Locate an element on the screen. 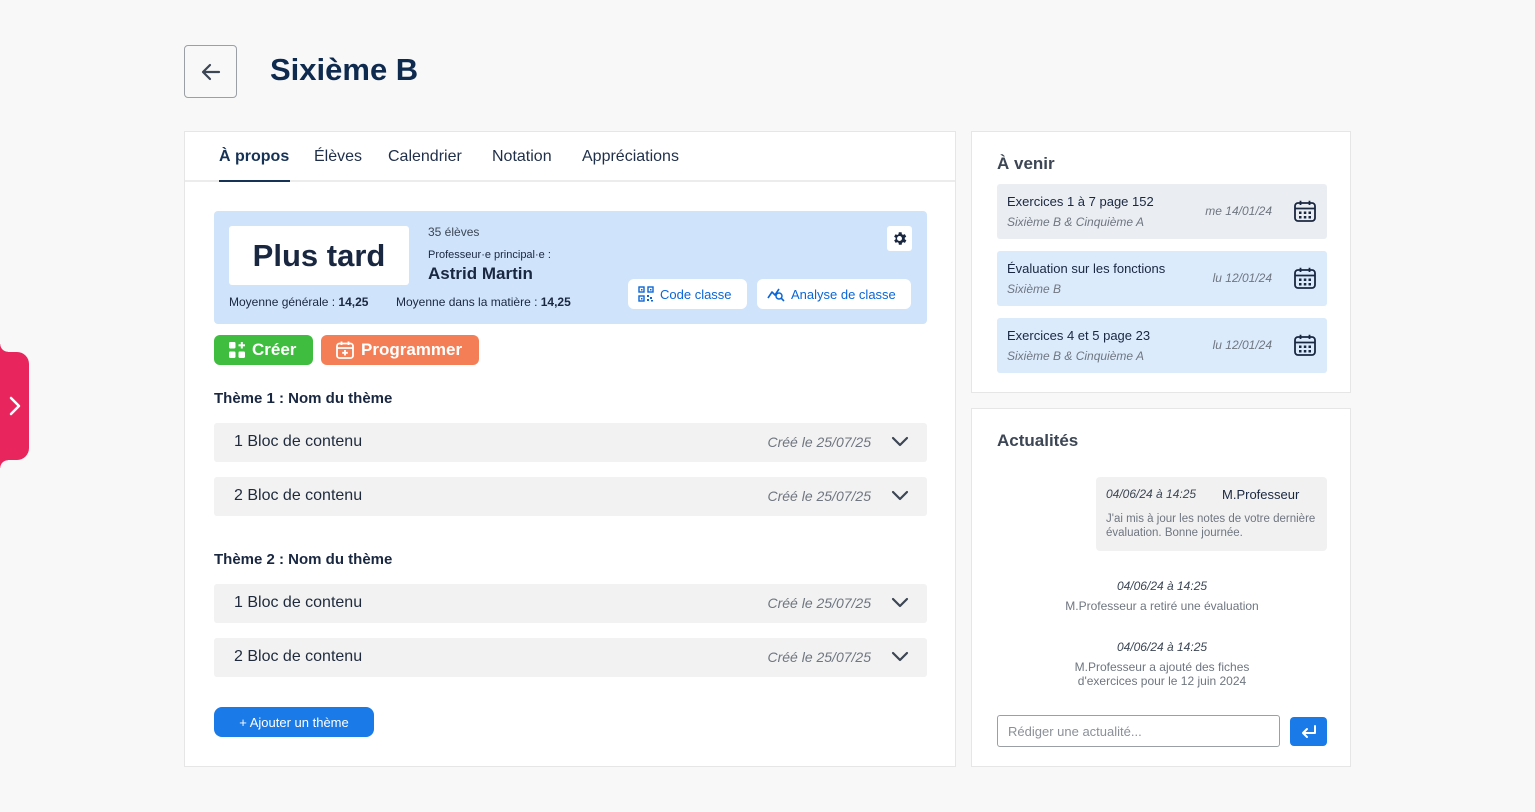 The image size is (1535, 812). event-classes: Sixième B is located at coordinates (1034, 289).